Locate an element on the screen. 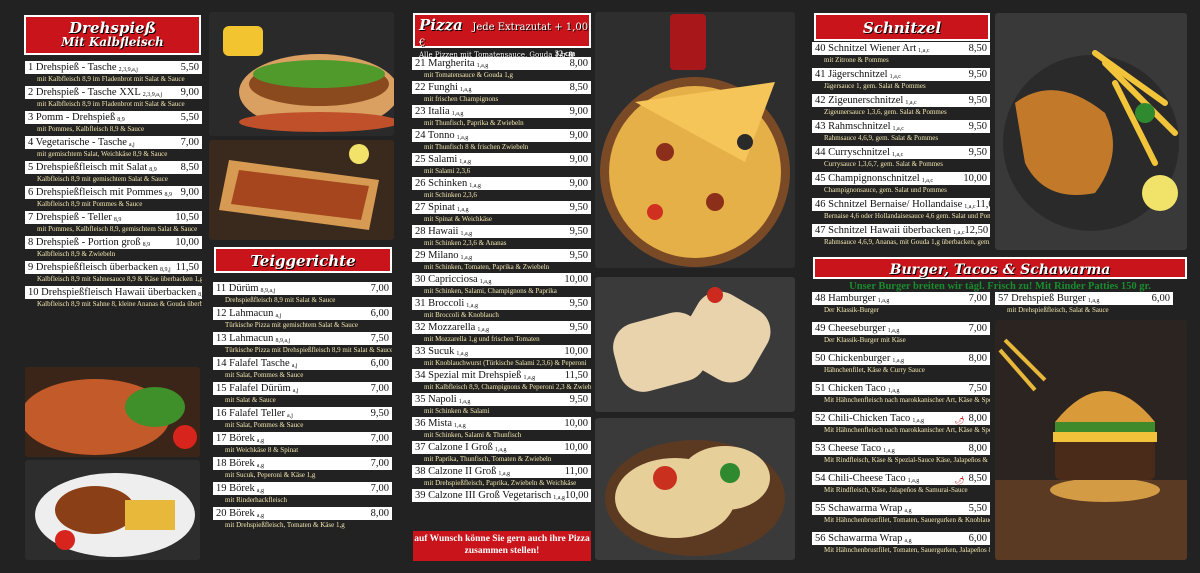 This screenshot has width=1200, height=573. menu-item-34: 34 Spezial mit Drehspieß 1,a,g 11,50 is located at coordinates (501, 375).